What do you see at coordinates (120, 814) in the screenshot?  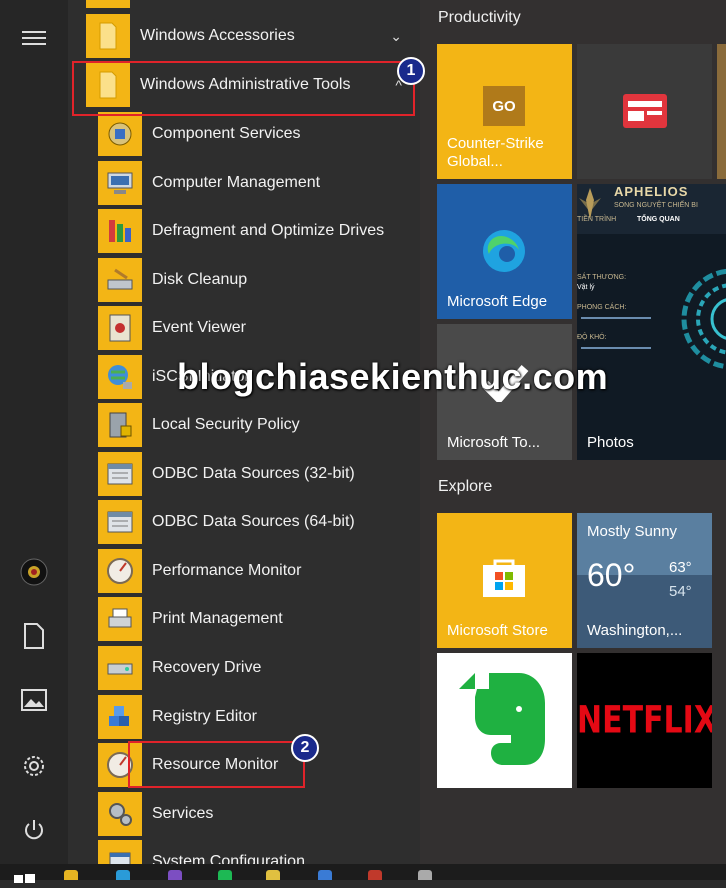 I see `services-gears-icon` at bounding box center [120, 814].